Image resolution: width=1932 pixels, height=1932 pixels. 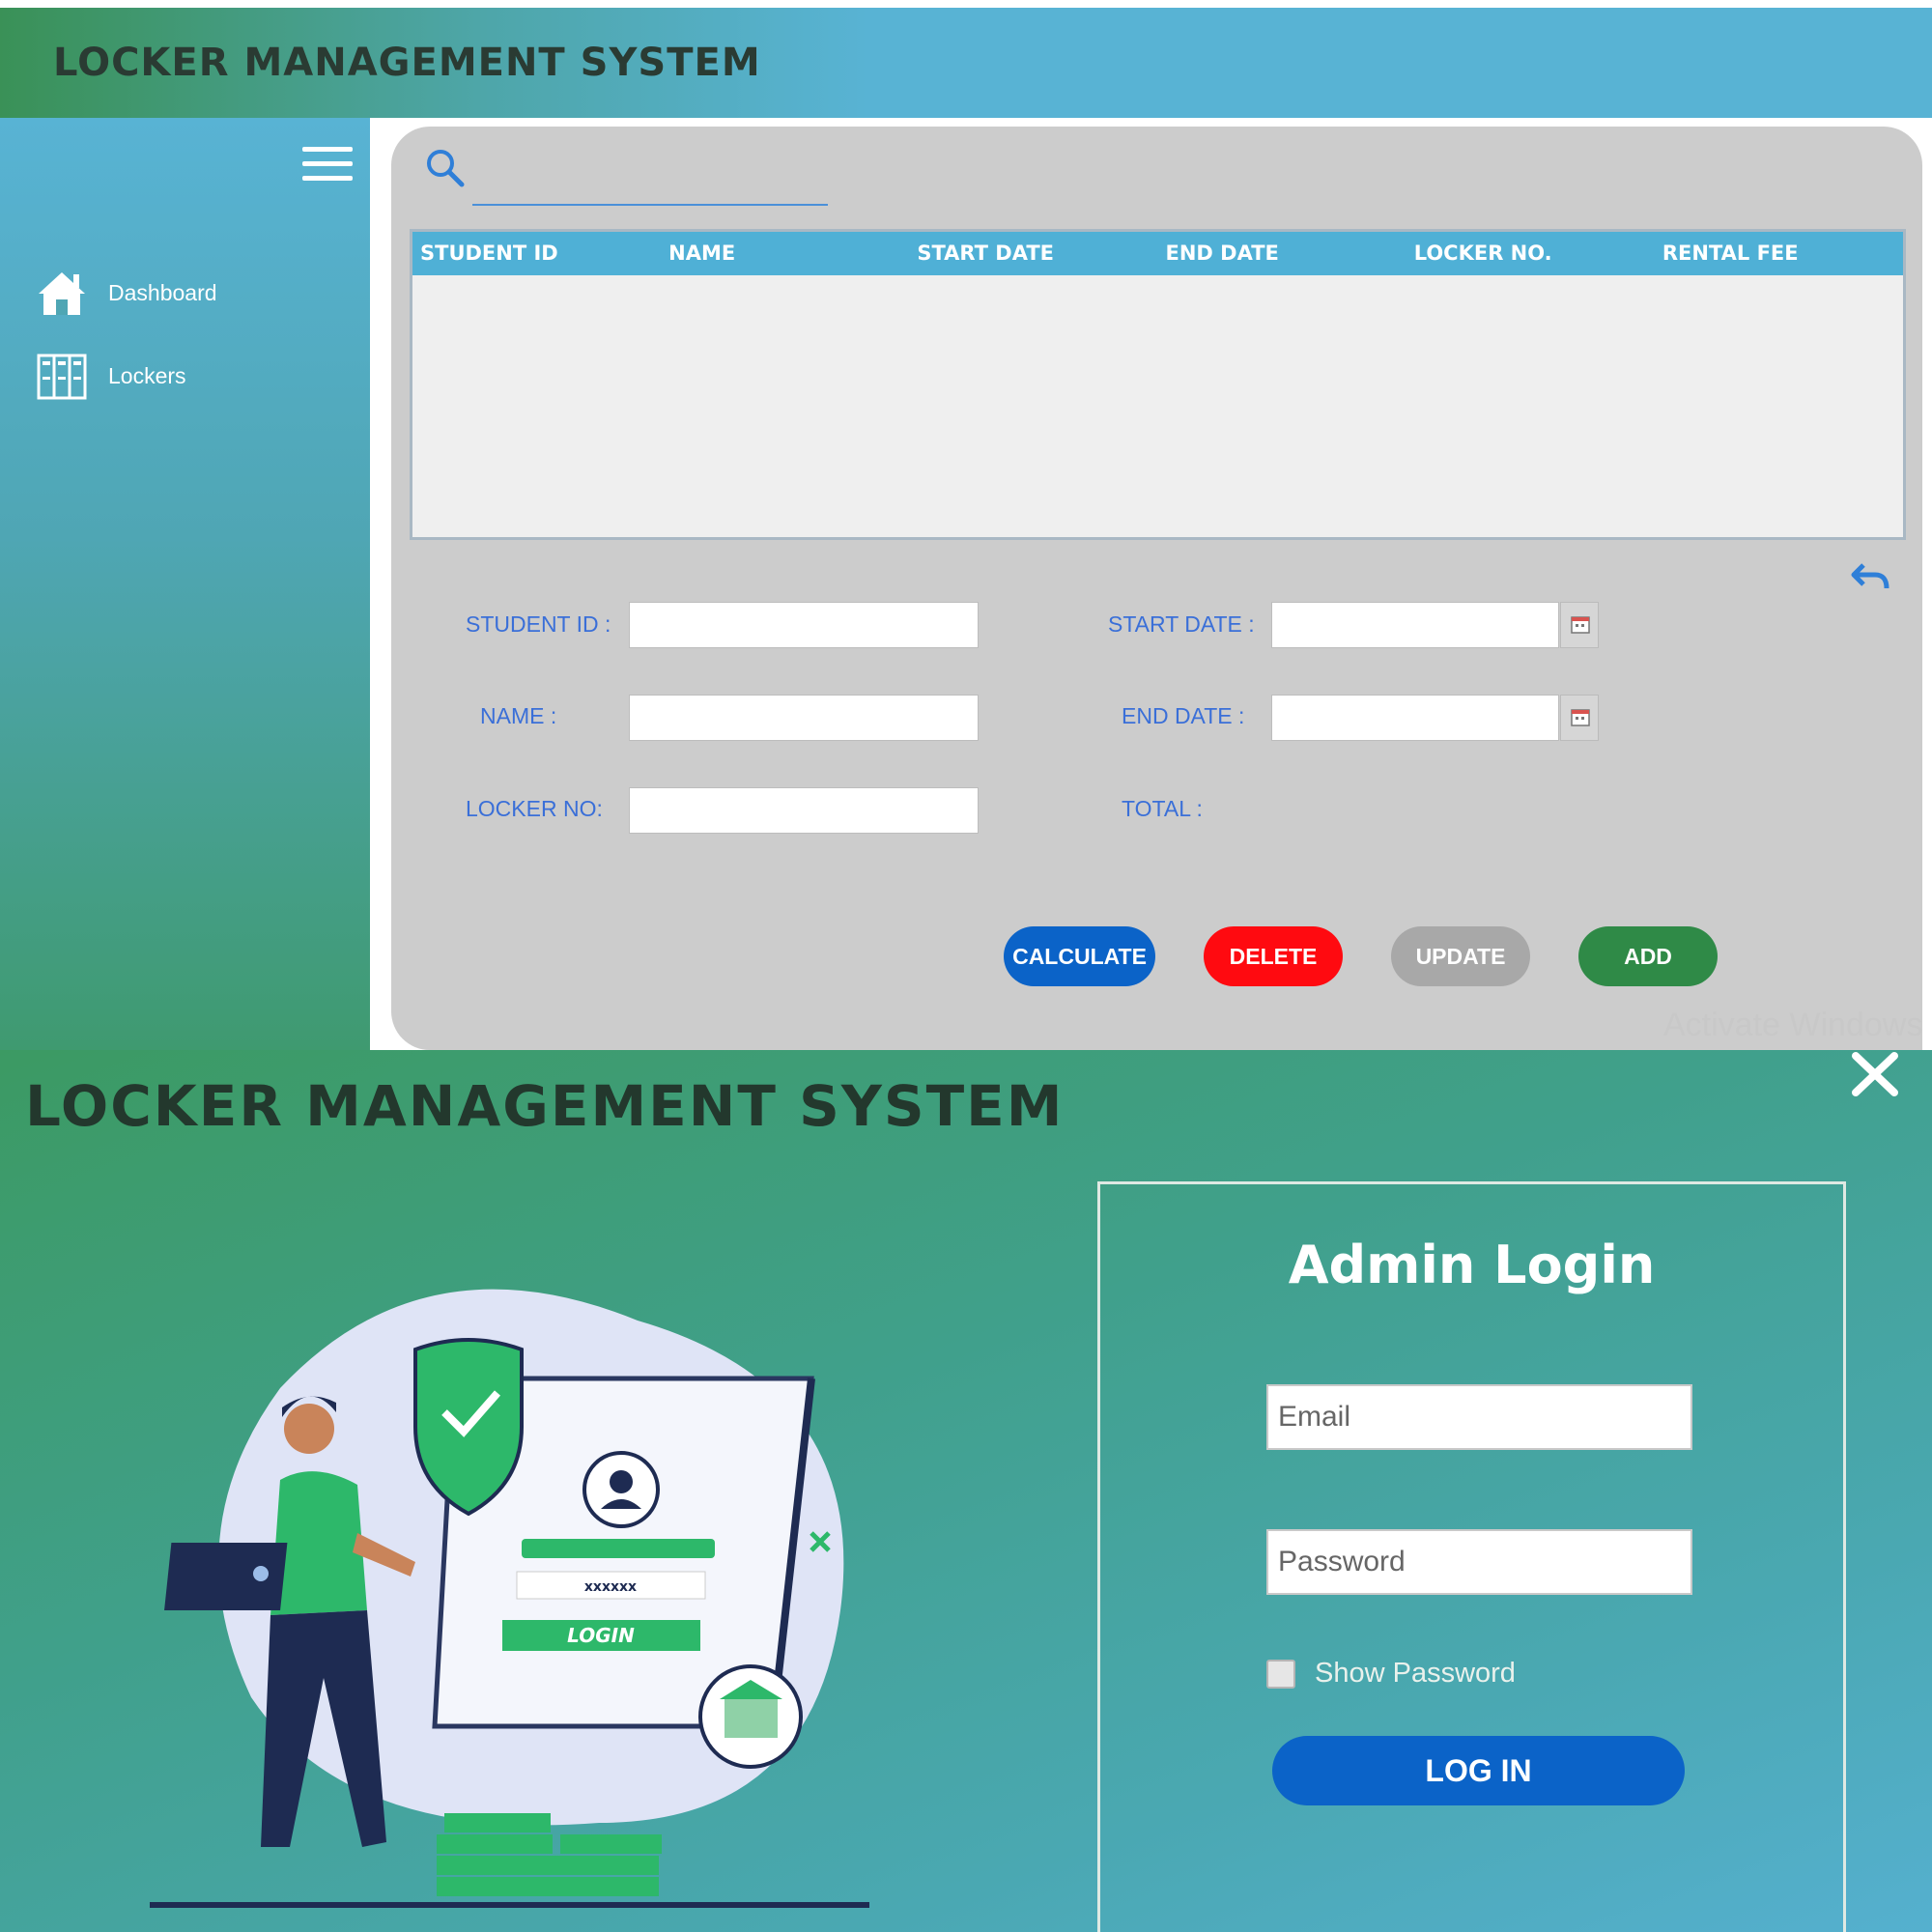 I want to click on student-id-field, so click(x=804, y=625).